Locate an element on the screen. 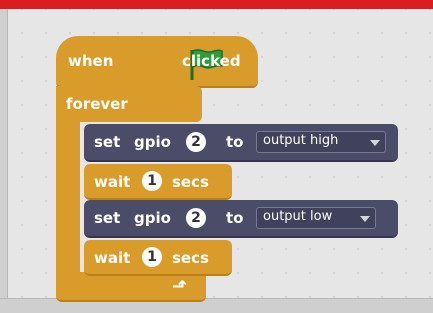 The width and height of the screenshot is (433, 313). gpio-mode-value: output high is located at coordinates (301, 140).